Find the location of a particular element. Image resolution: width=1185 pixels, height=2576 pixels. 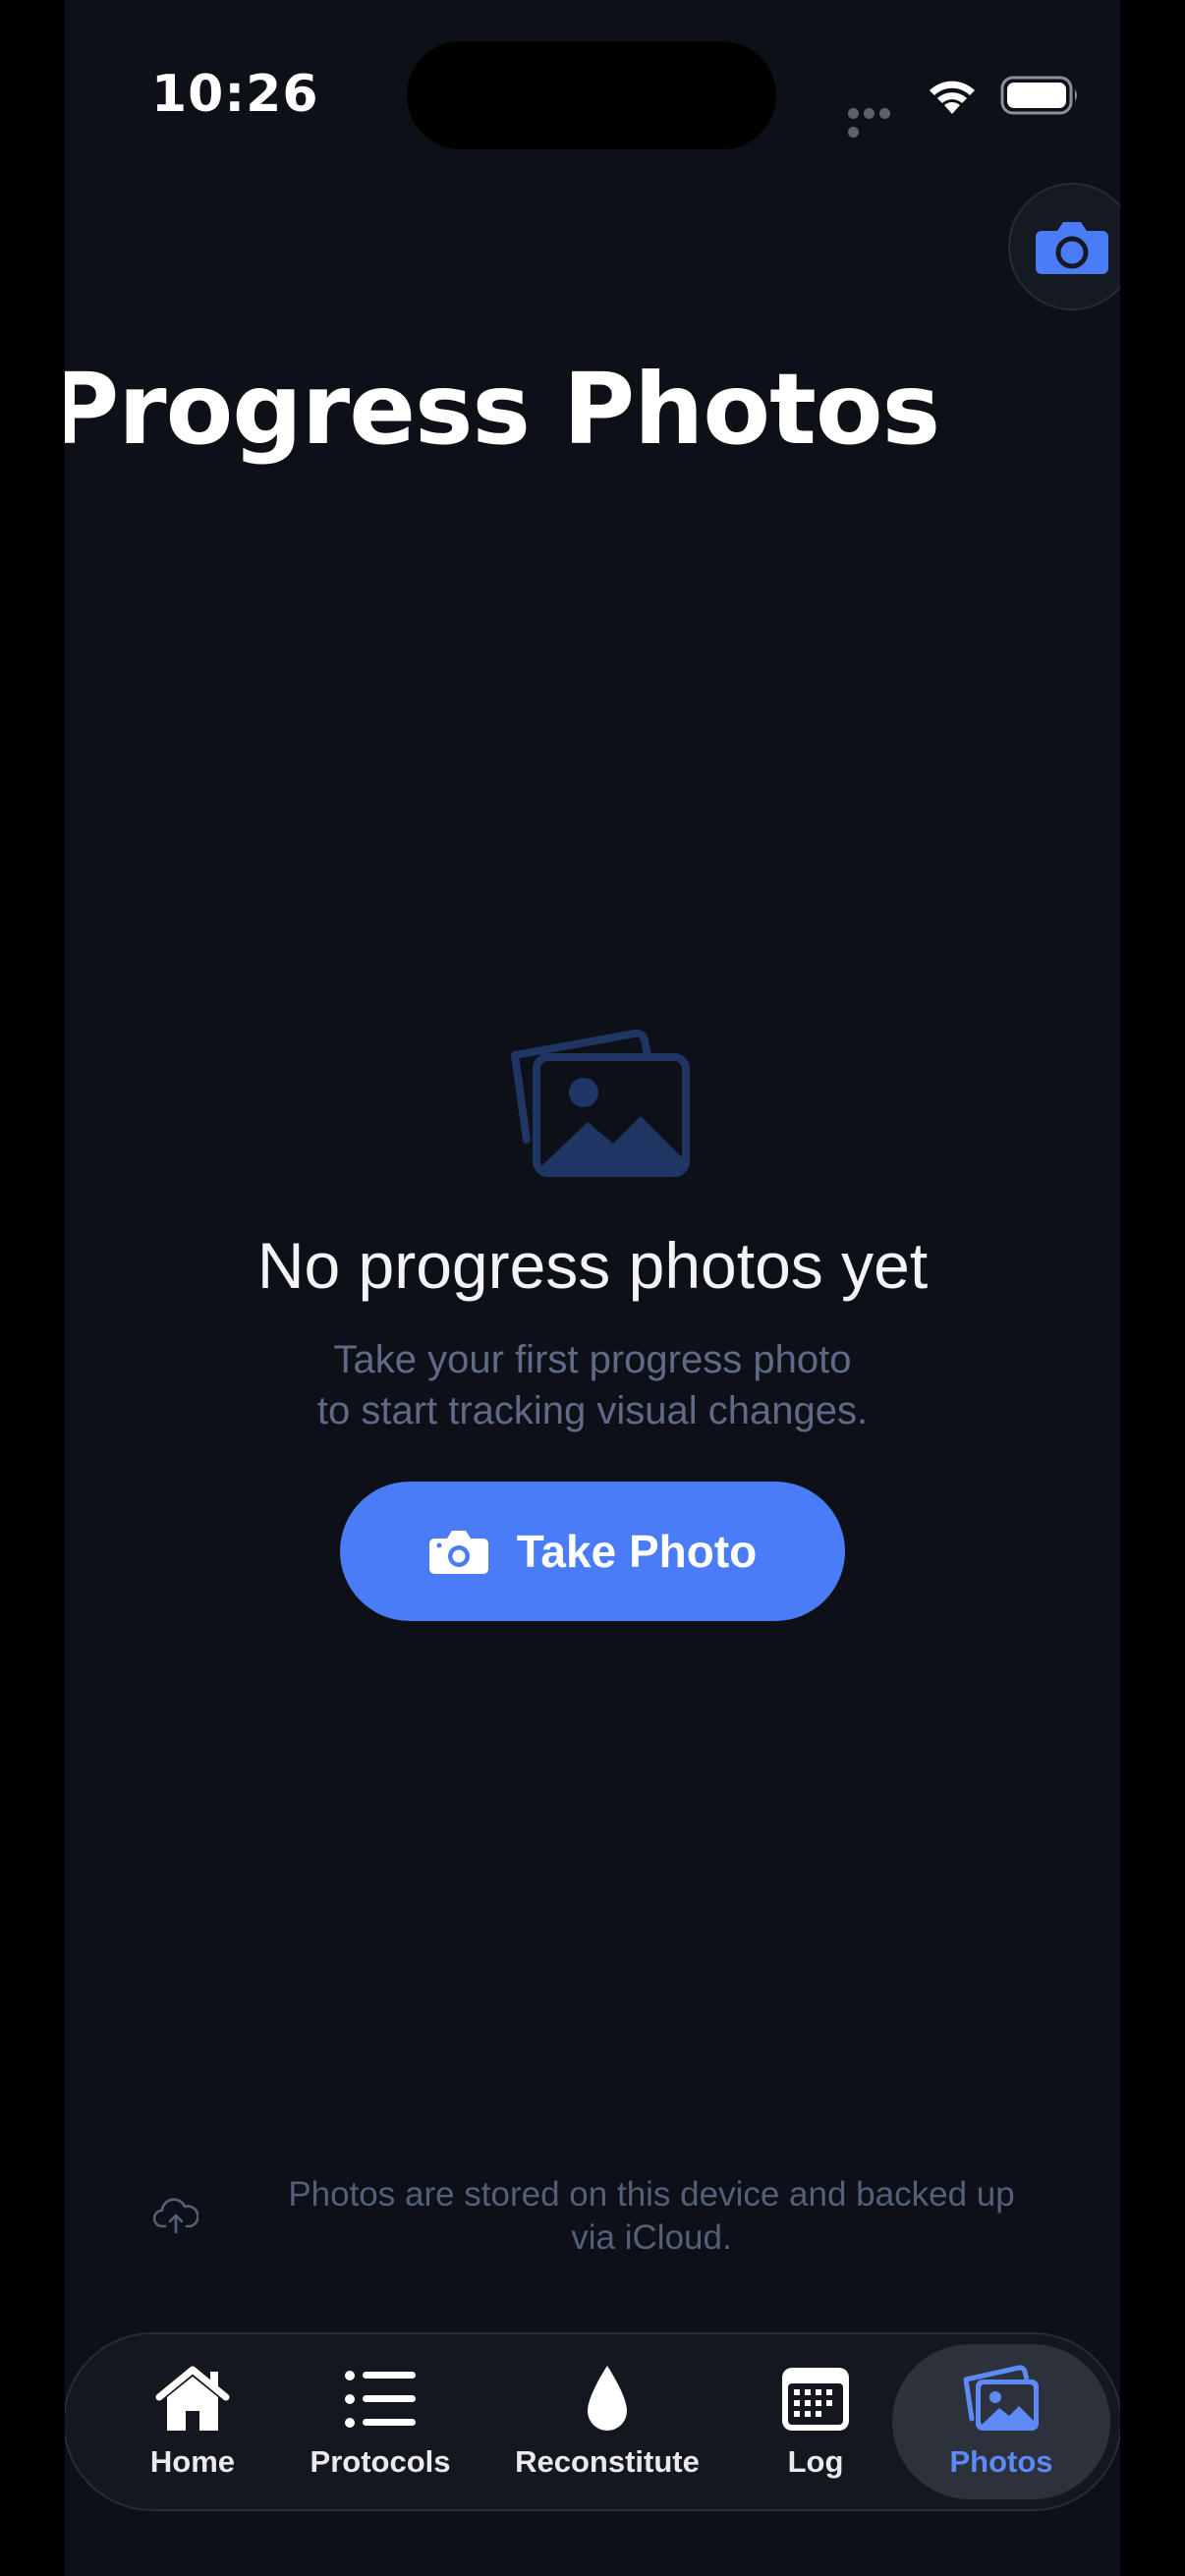

photo-stack-icon is located at coordinates (600, 1103).